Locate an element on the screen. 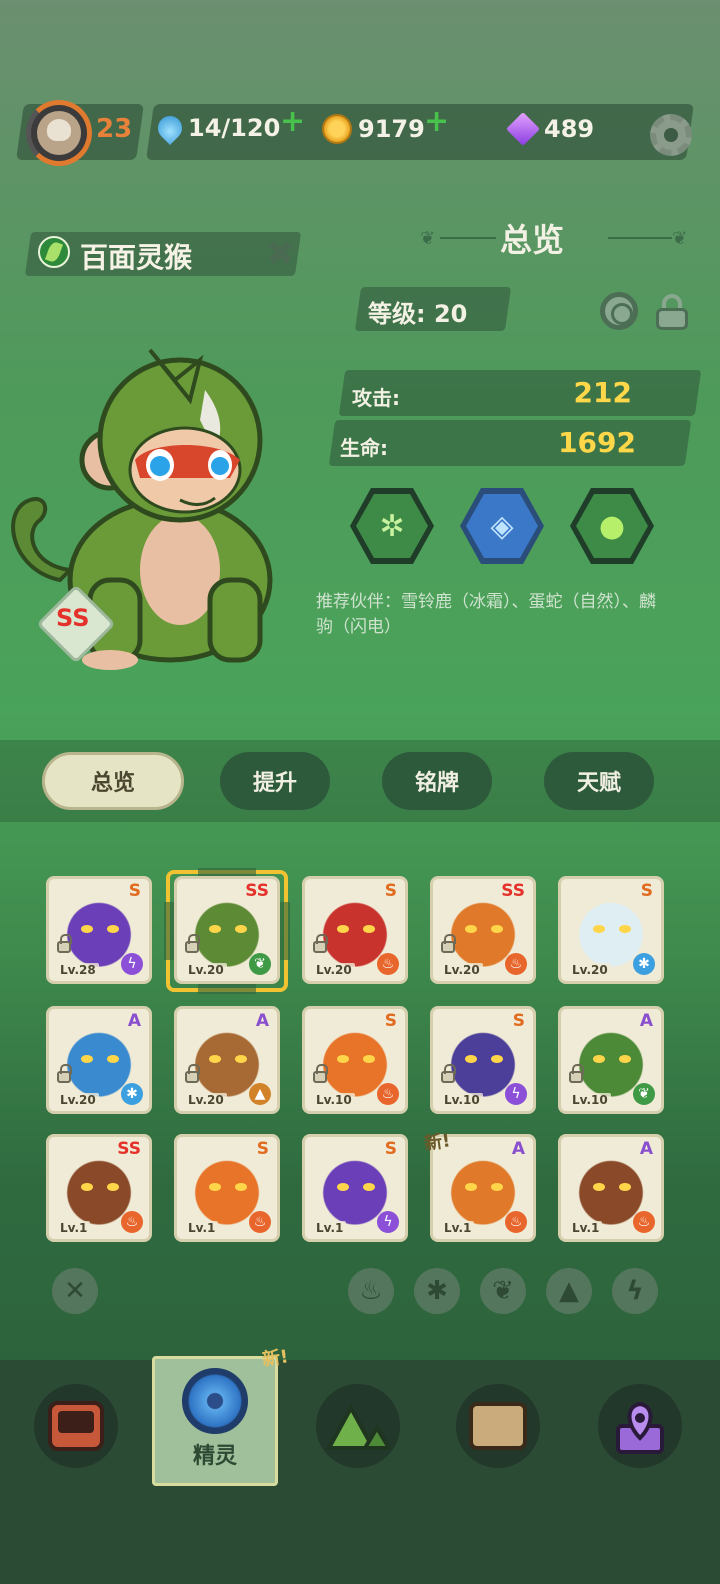 This screenshot has width=720, height=1584. player-avatar is located at coordinates (59, 133).